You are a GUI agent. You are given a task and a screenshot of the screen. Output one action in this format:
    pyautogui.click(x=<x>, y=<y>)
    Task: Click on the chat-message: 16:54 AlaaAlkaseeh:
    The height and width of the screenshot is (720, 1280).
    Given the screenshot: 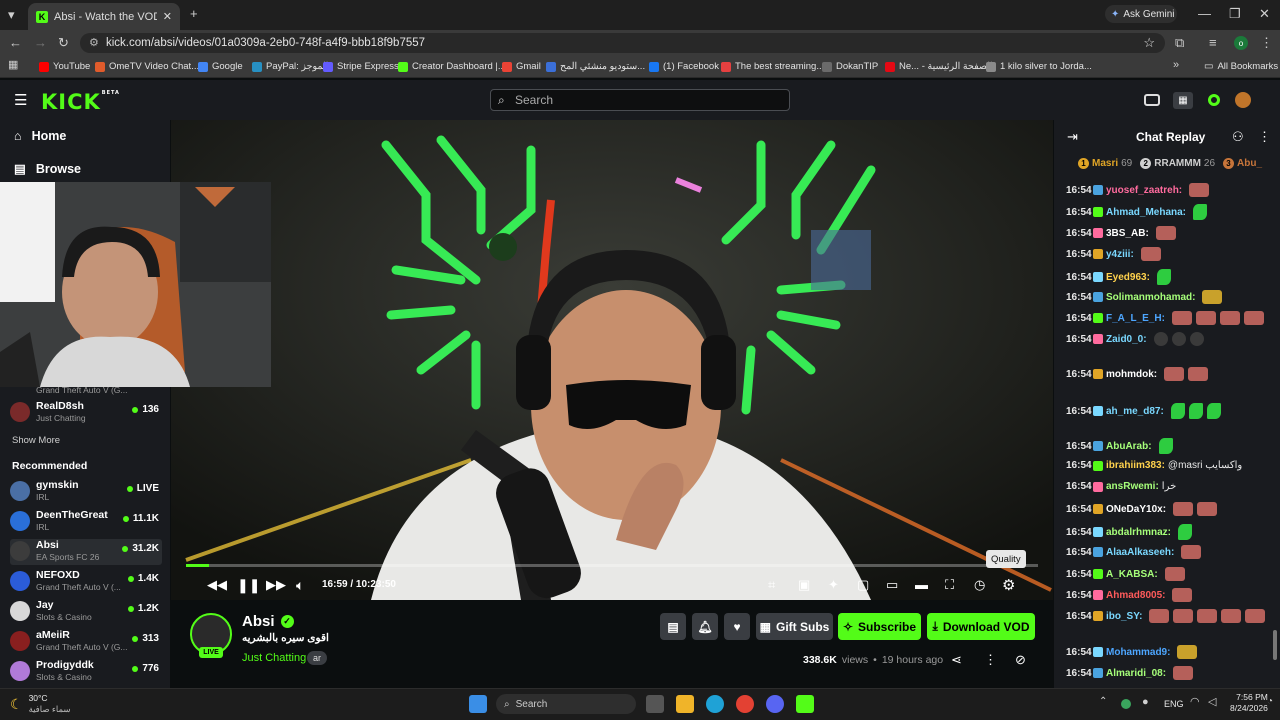 What is the action you would take?
    pyautogui.click(x=1134, y=552)
    